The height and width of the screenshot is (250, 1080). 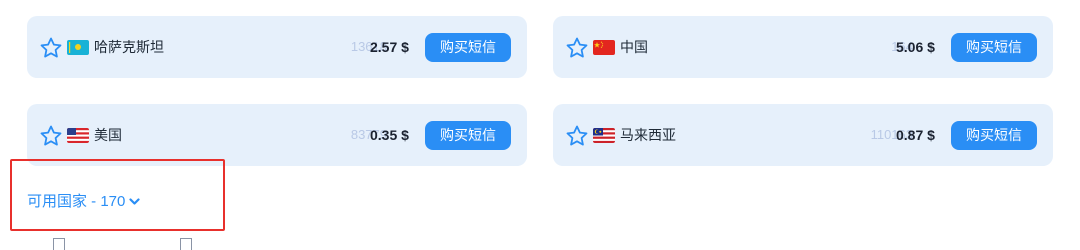 What do you see at coordinates (134, 202) in the screenshot?
I see `chevron-down-icon` at bounding box center [134, 202].